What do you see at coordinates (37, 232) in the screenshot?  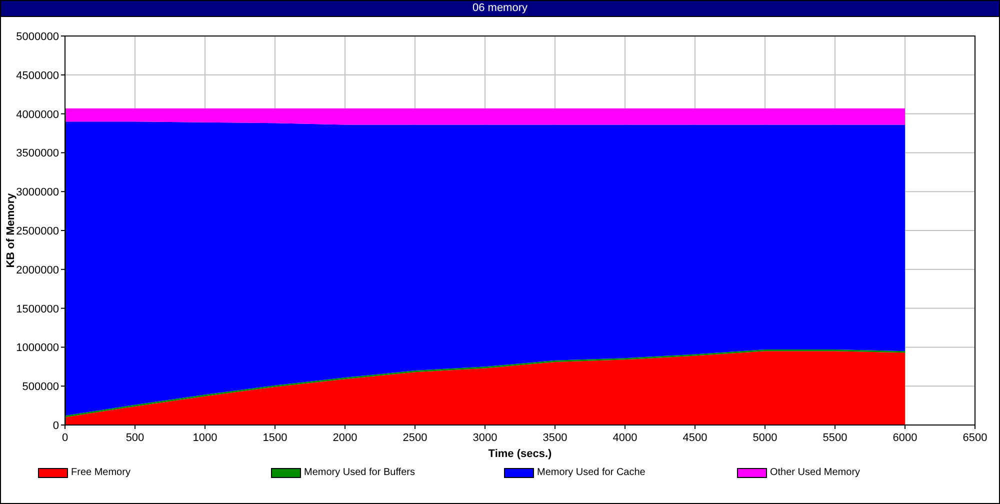 I see `tick-label: 2500000` at bounding box center [37, 232].